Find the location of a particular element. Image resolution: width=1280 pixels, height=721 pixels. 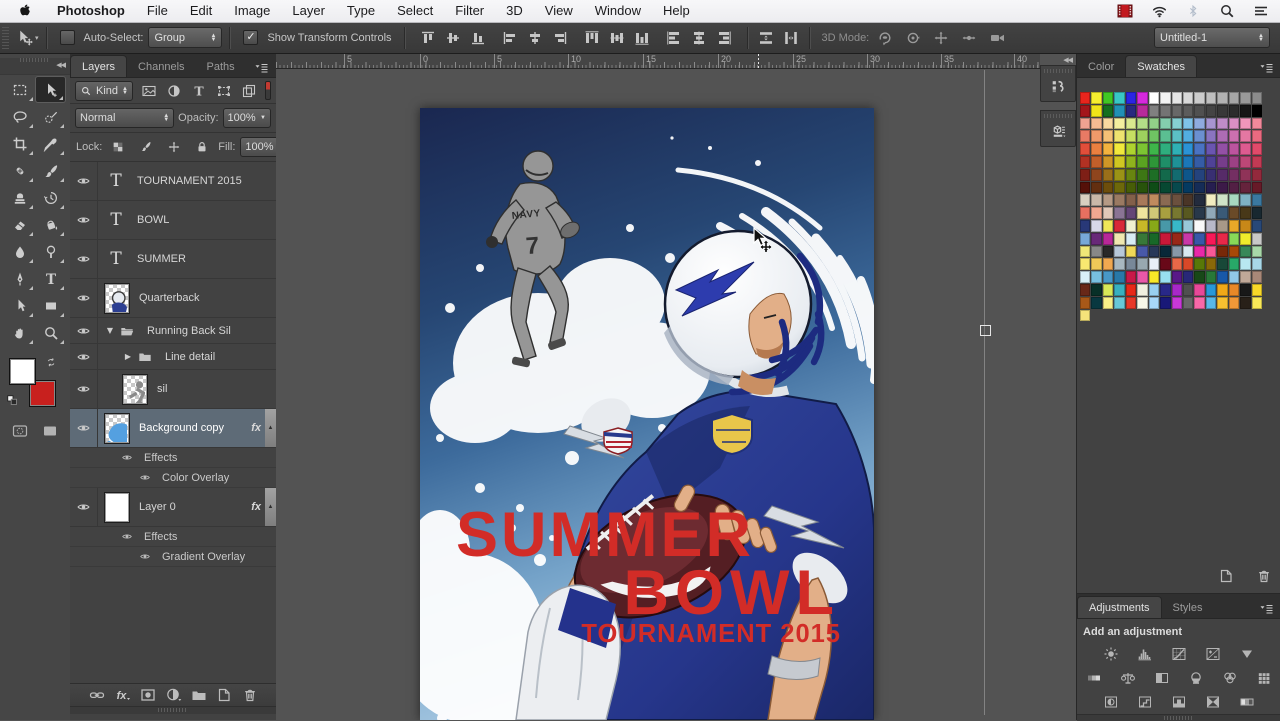

adjustment-brightness-contrast is located at coordinates (1111, 653).